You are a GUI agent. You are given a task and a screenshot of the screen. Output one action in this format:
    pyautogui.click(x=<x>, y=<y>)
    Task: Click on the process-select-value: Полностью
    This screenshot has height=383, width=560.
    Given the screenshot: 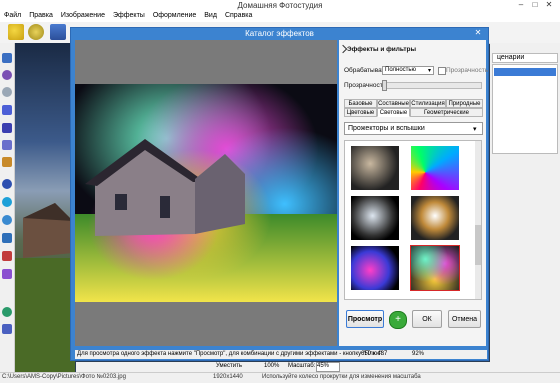 What is the action you would take?
    pyautogui.click(x=401, y=70)
    